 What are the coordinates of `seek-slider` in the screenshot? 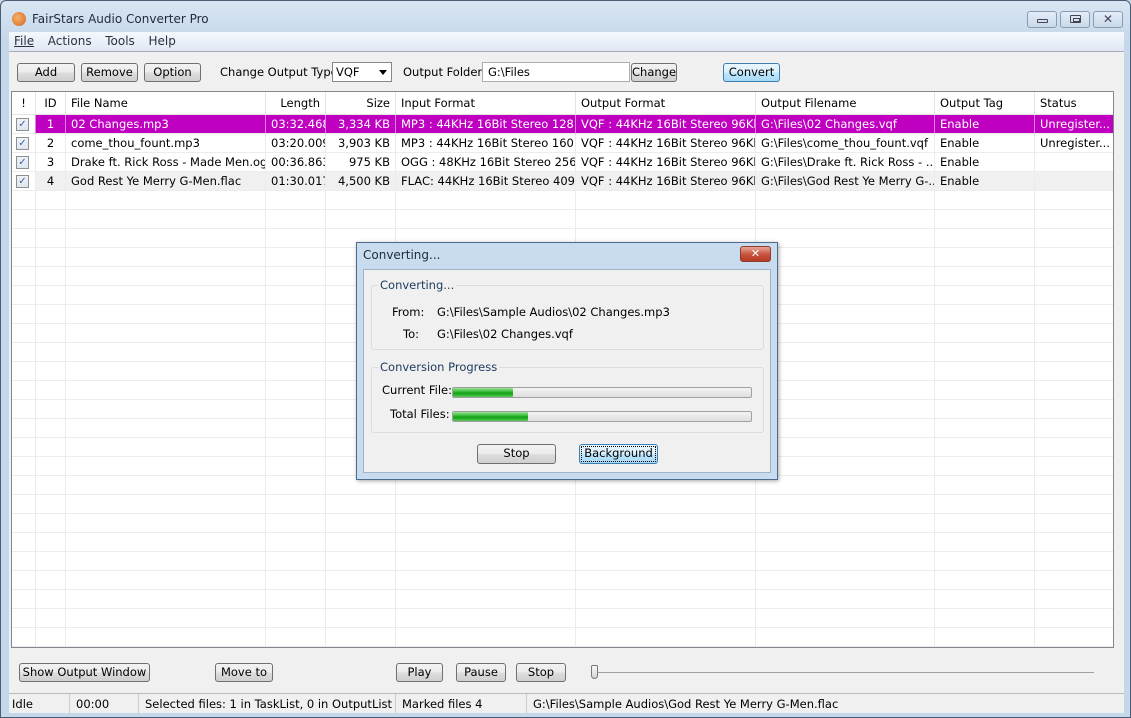 It's located at (842, 672).